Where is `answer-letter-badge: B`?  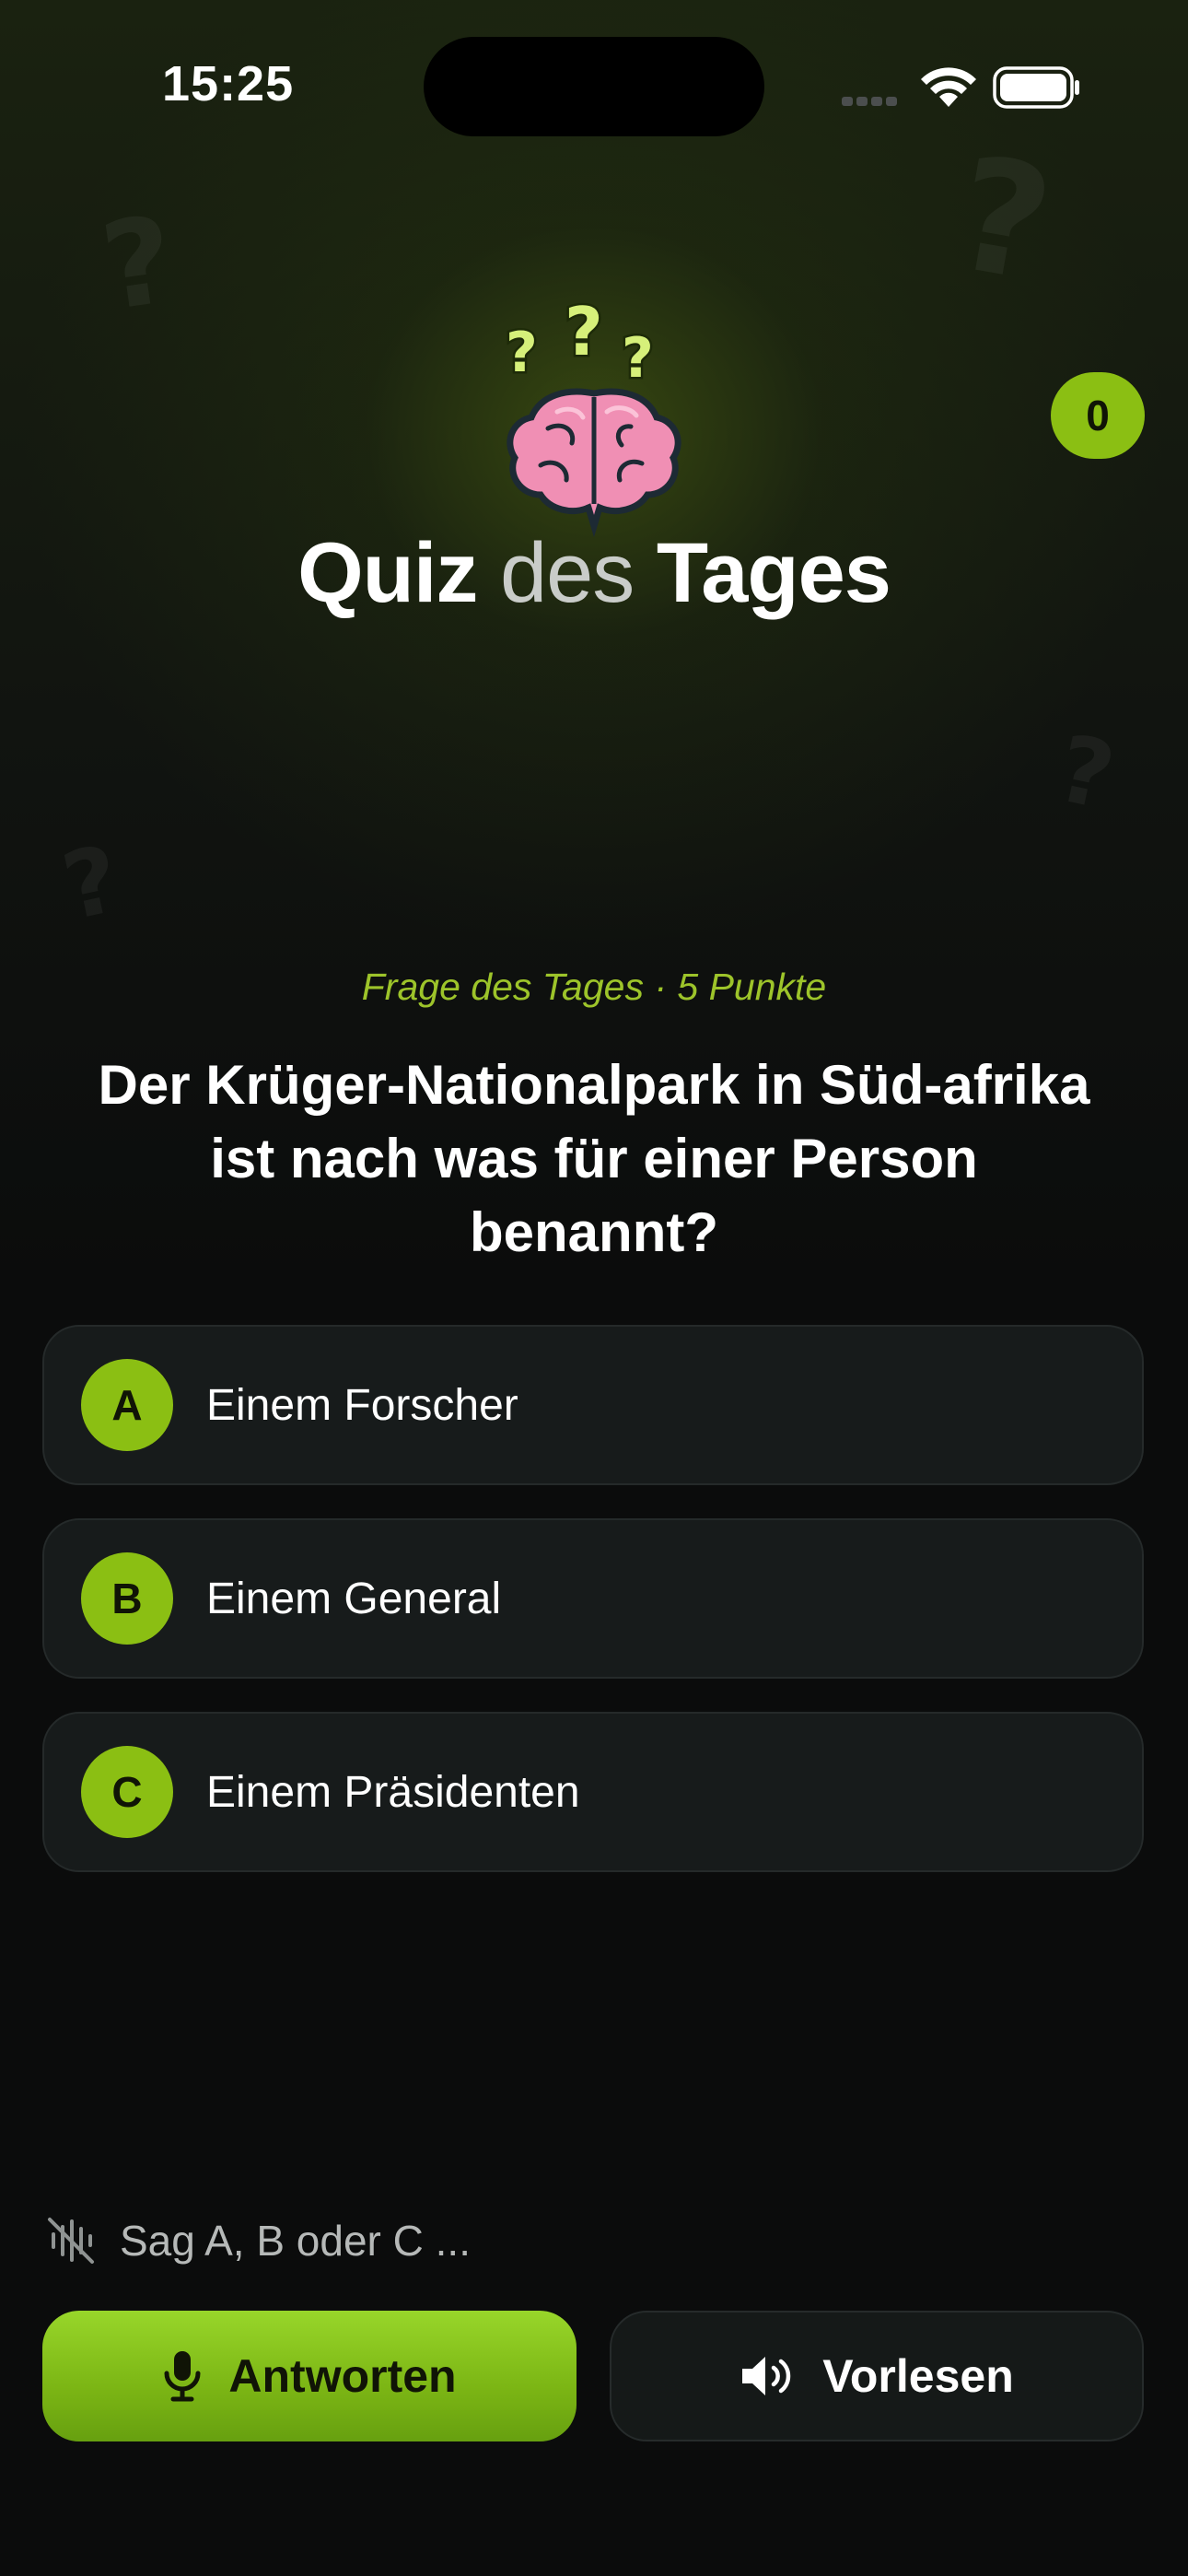
answer-letter-badge: B is located at coordinates (127, 1598).